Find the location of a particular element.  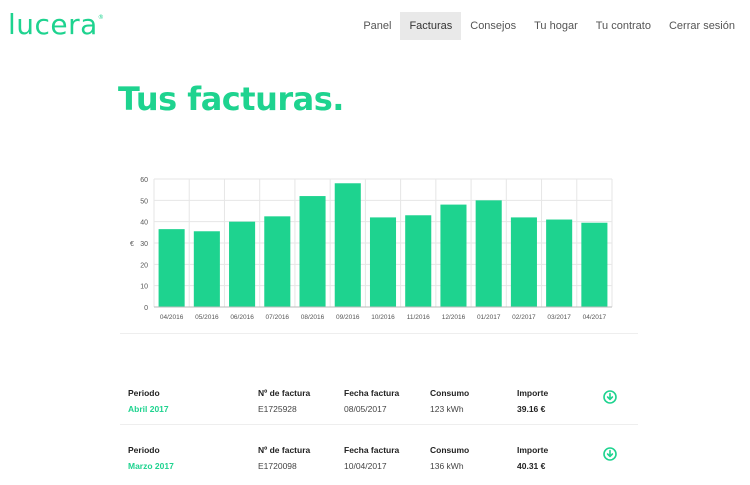

x-tick-label: 04/2017 is located at coordinates (595, 317).